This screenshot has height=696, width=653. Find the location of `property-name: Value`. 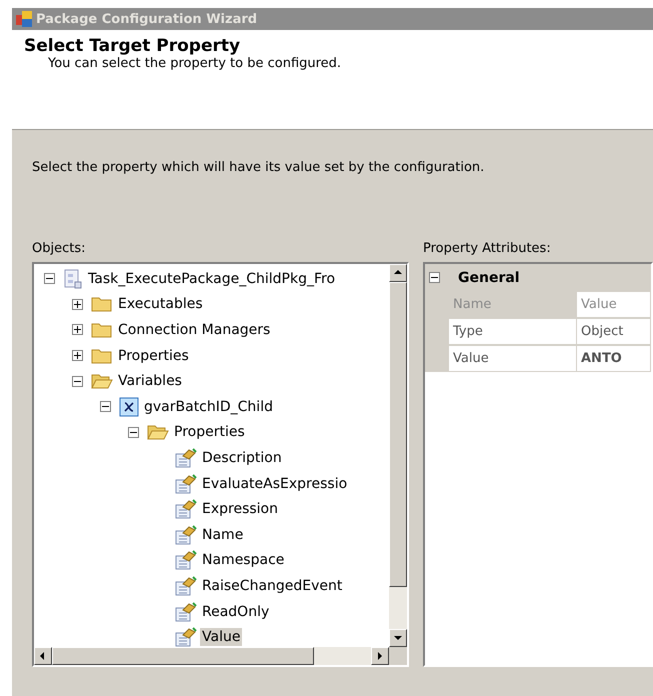

property-name: Value is located at coordinates (513, 358).